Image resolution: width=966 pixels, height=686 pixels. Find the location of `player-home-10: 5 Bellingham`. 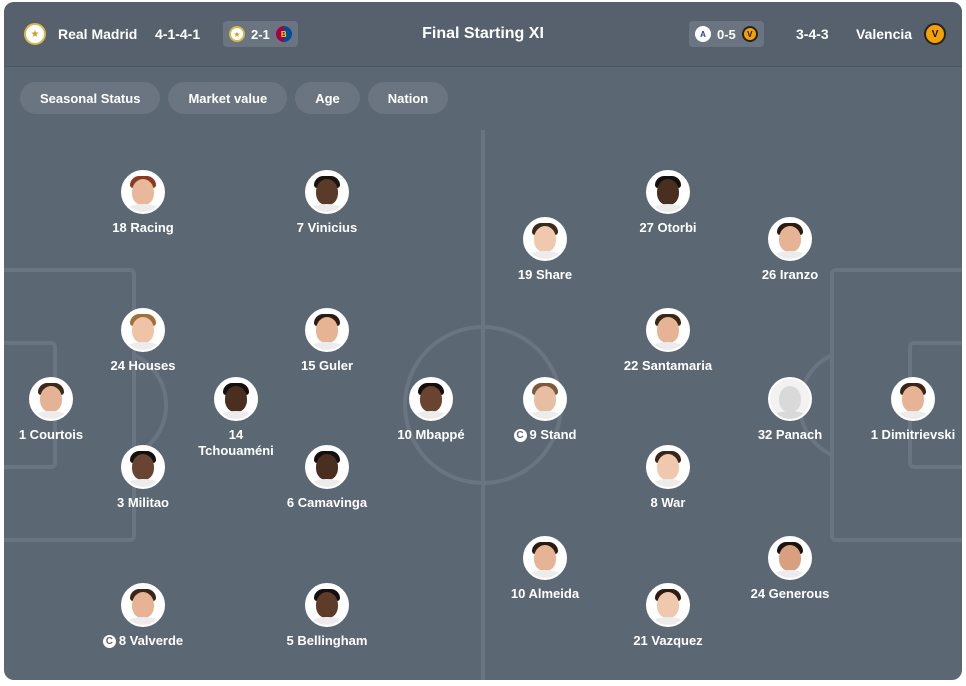

player-home-10: 5 Bellingham is located at coordinates (327, 616).